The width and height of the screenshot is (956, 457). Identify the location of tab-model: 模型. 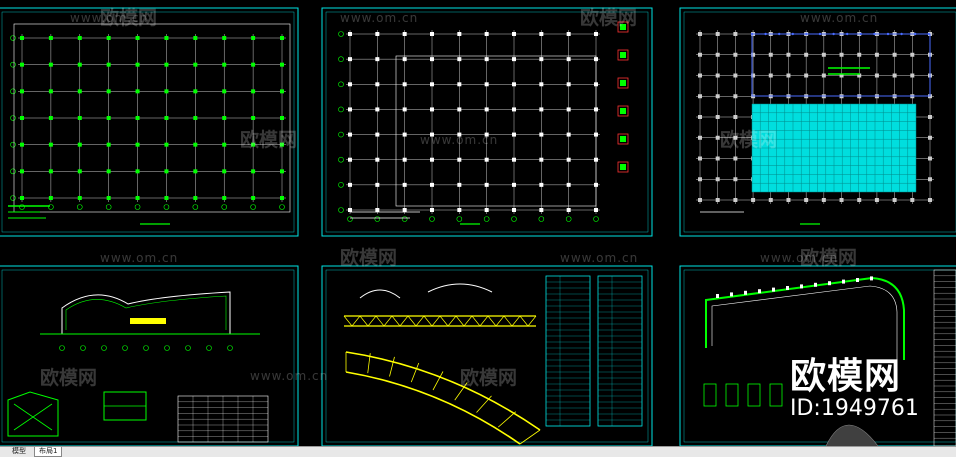
(19, 451).